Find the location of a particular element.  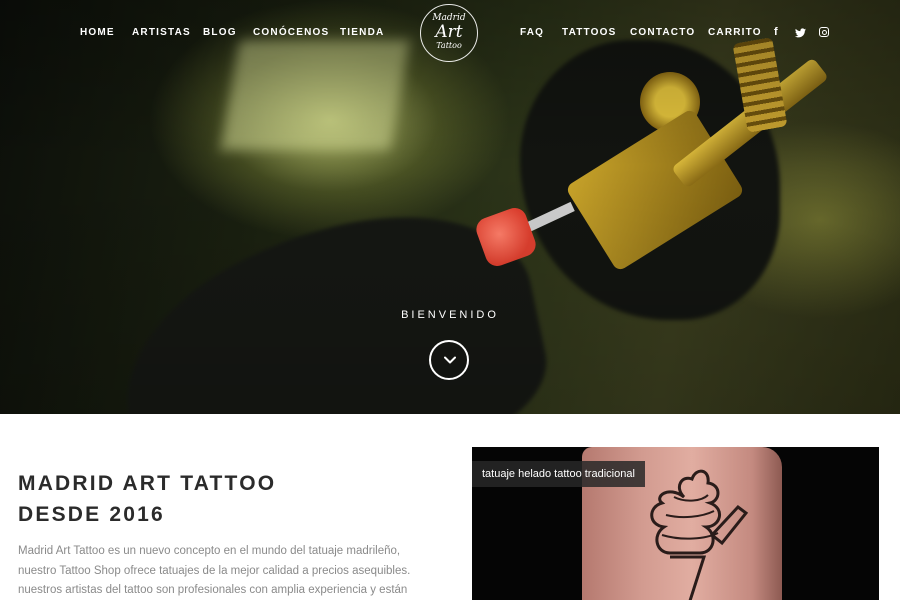

nav-item-home: HOME is located at coordinates (97, 32).